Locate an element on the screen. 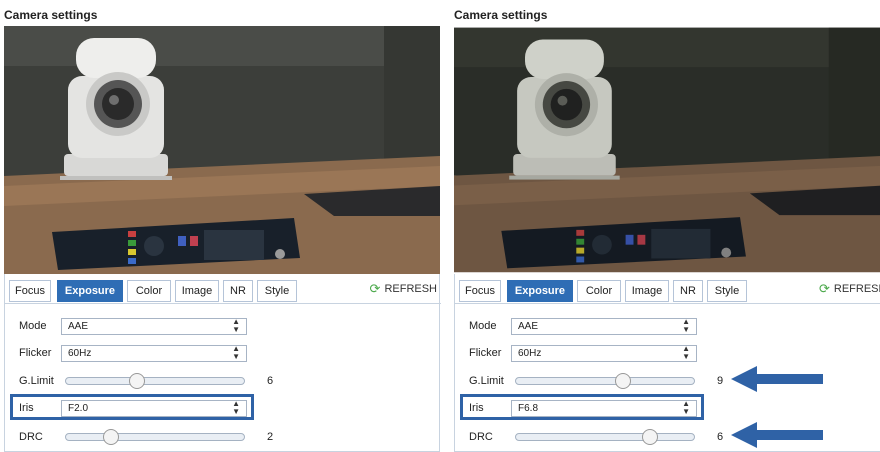 The height and width of the screenshot is (452, 880). glimit-row: G.Limit 9 is located at coordinates (596, 381).